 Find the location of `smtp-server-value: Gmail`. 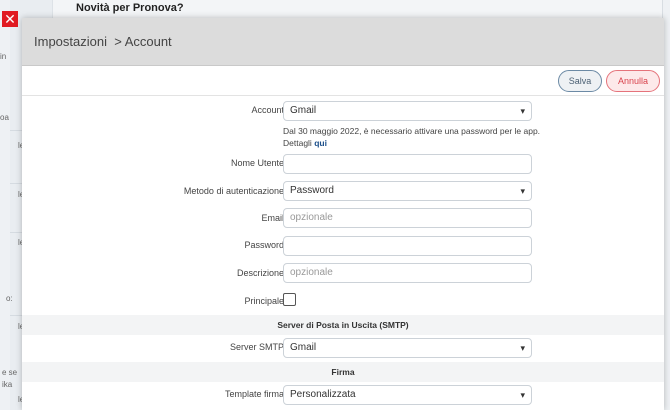

smtp-server-value: Gmail is located at coordinates (303, 347).